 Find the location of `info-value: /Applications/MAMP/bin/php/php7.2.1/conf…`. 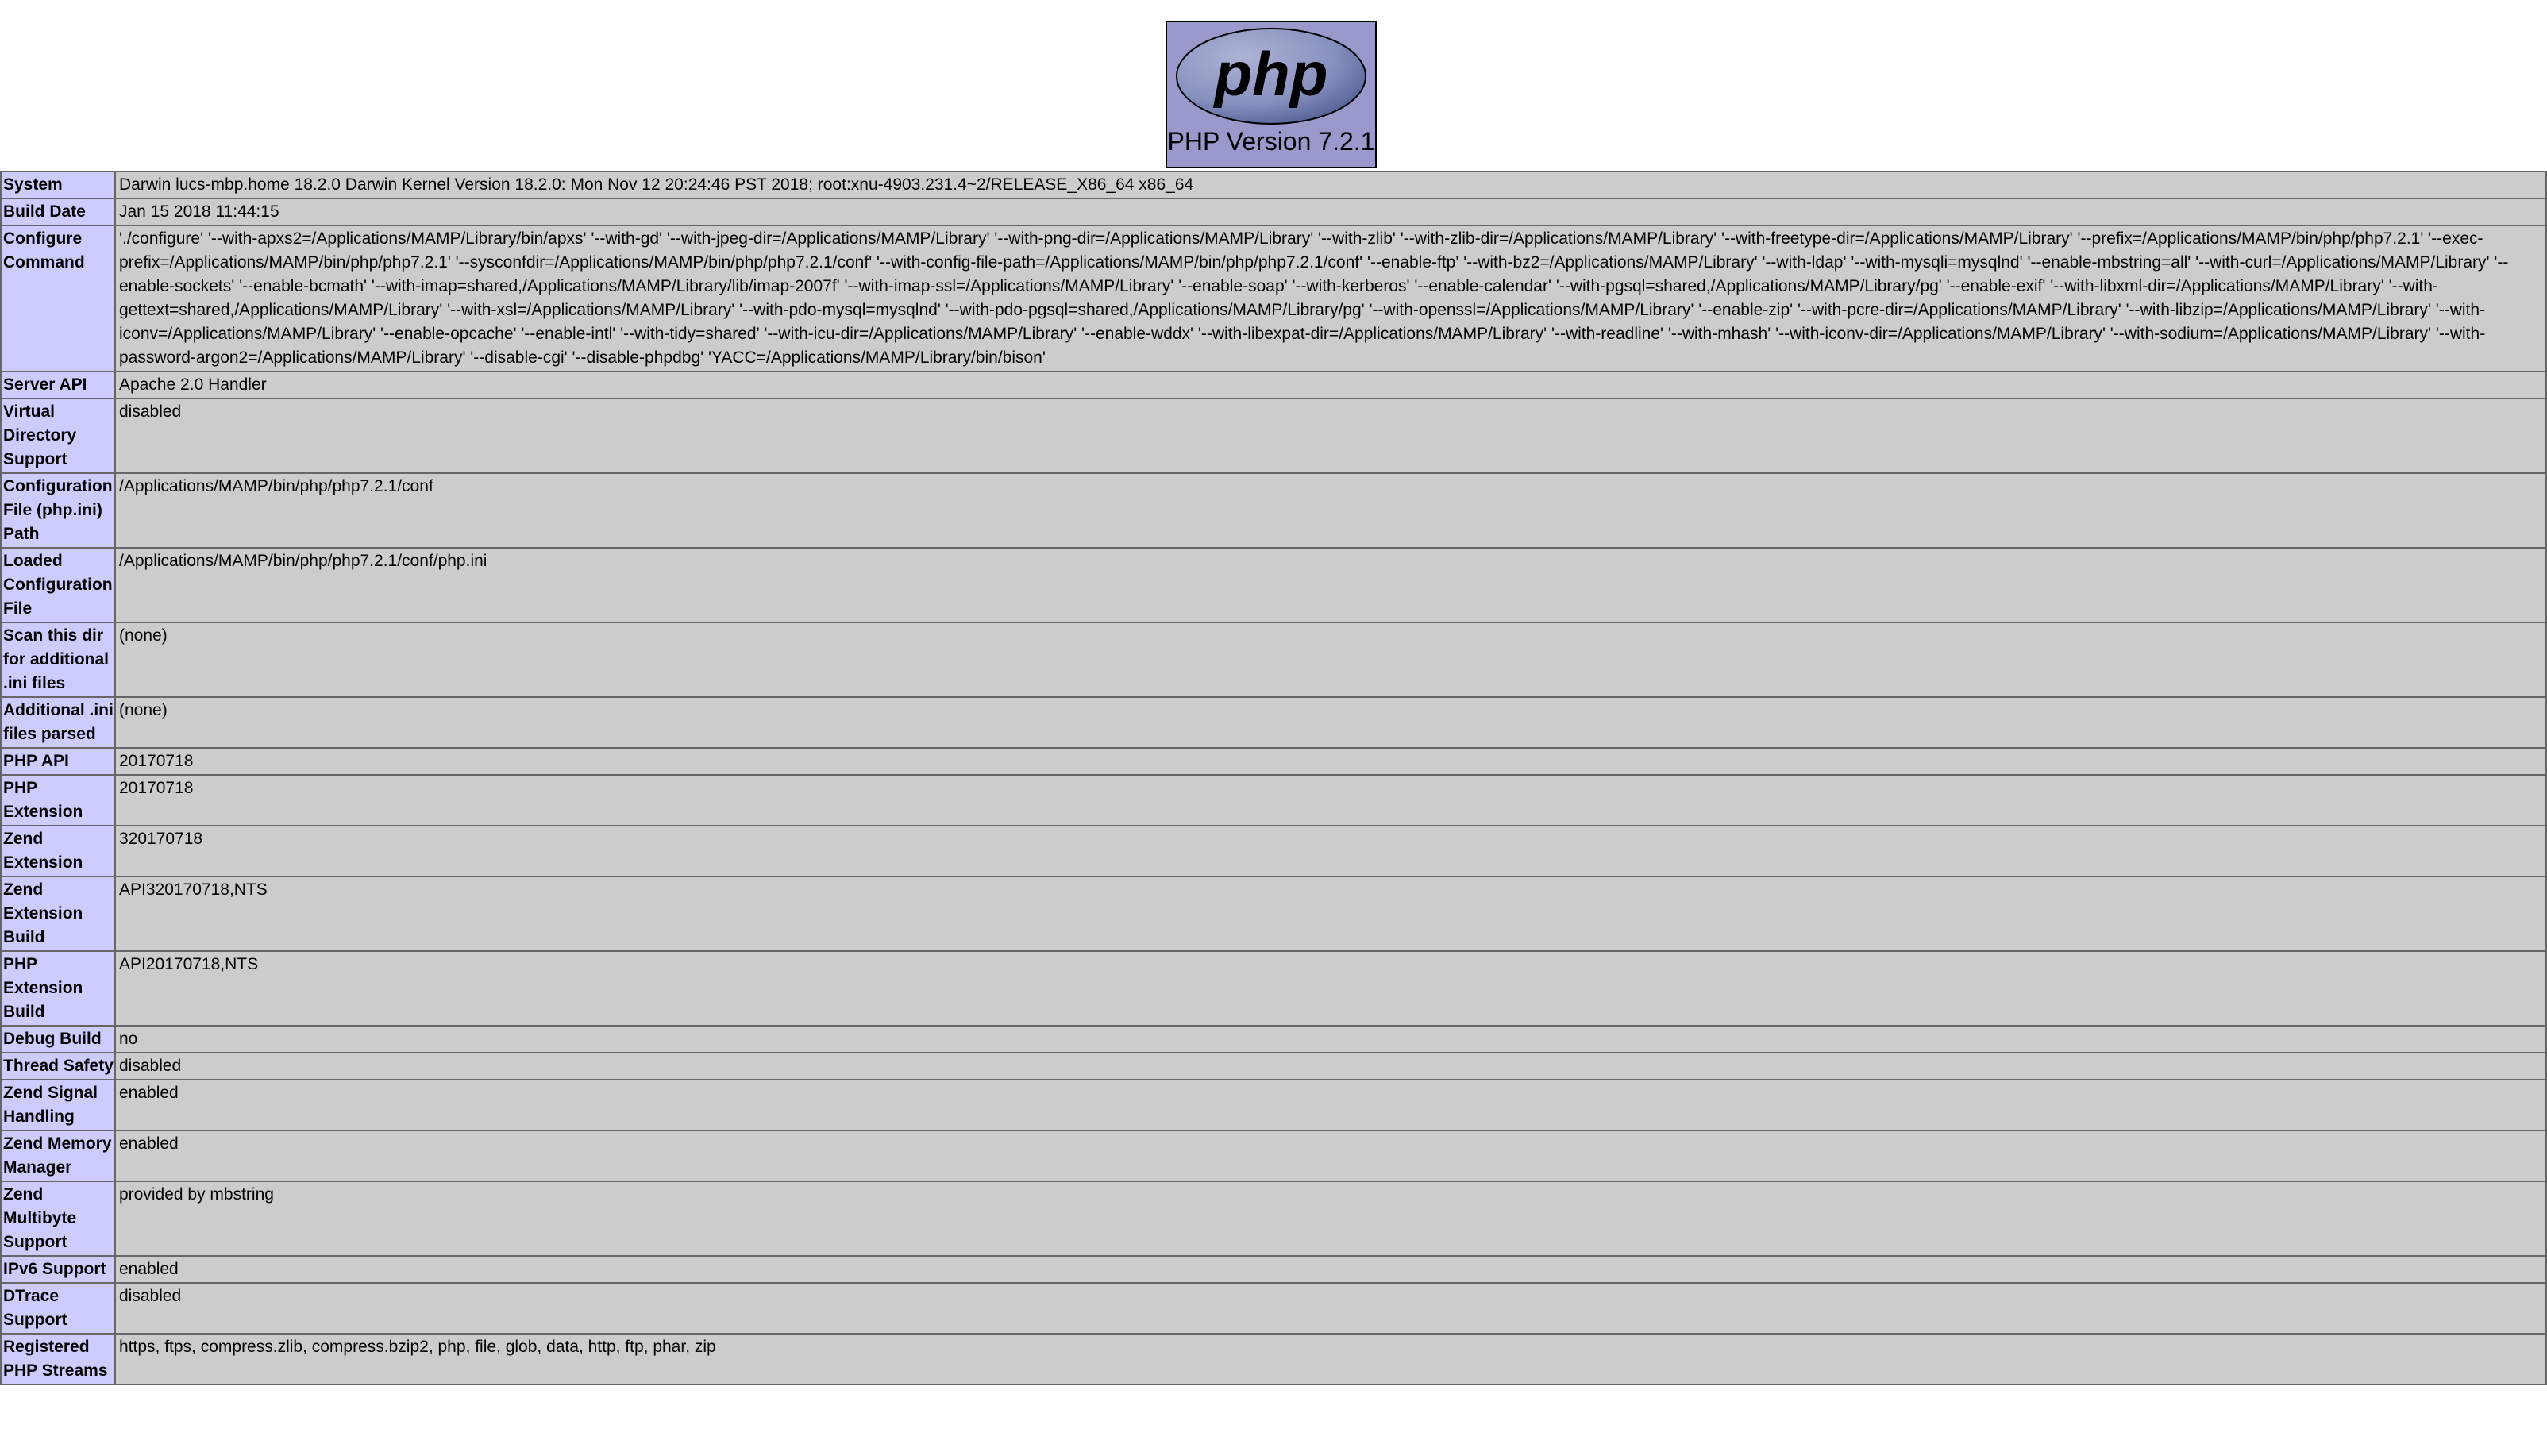

info-value: /Applications/MAMP/bin/php/php7.2.1/conf… is located at coordinates (1330, 585).